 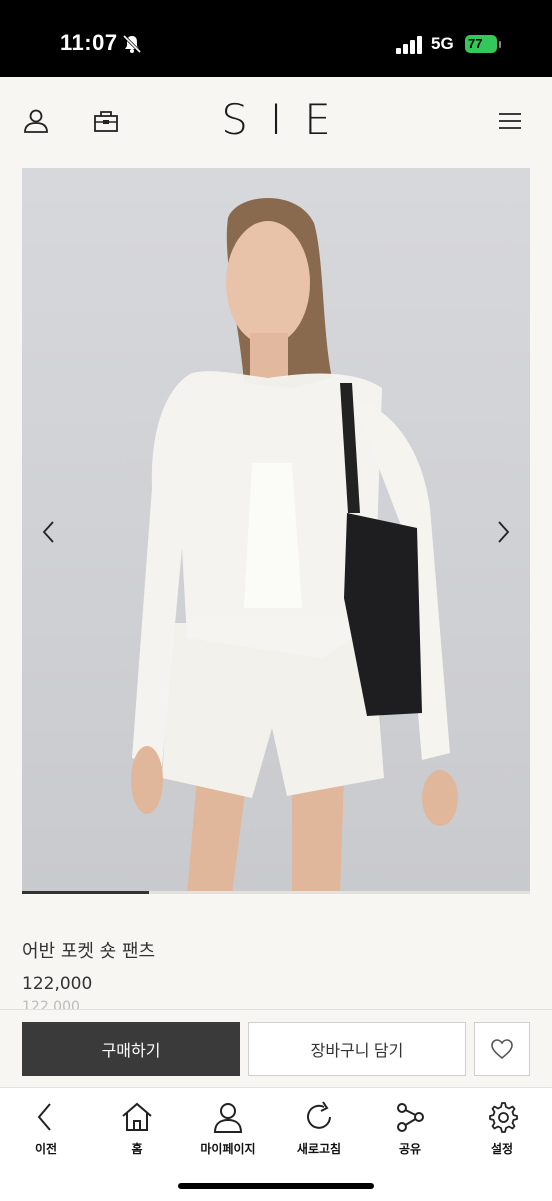 What do you see at coordinates (228, 1149) in the screenshot?
I see `nav-mypage-label: 마이페이지` at bounding box center [228, 1149].